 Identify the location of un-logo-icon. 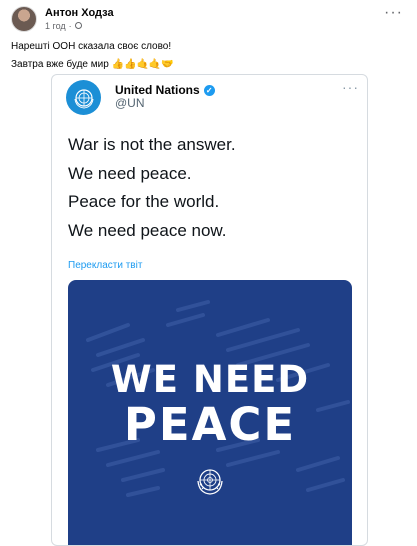
(83, 98).